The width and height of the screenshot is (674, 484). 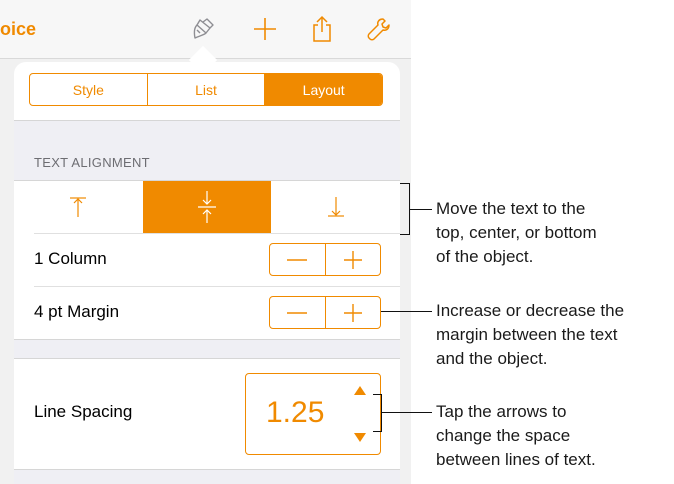 What do you see at coordinates (421, 209) in the screenshot?
I see `callout-leader-alignment` at bounding box center [421, 209].